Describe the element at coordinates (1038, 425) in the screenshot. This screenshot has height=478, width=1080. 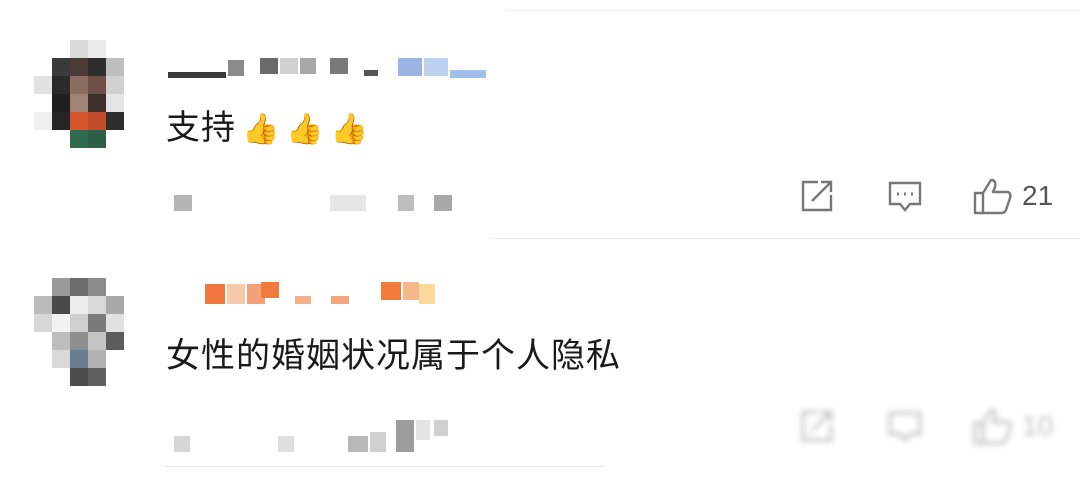
I see `like-count: 10` at that location.